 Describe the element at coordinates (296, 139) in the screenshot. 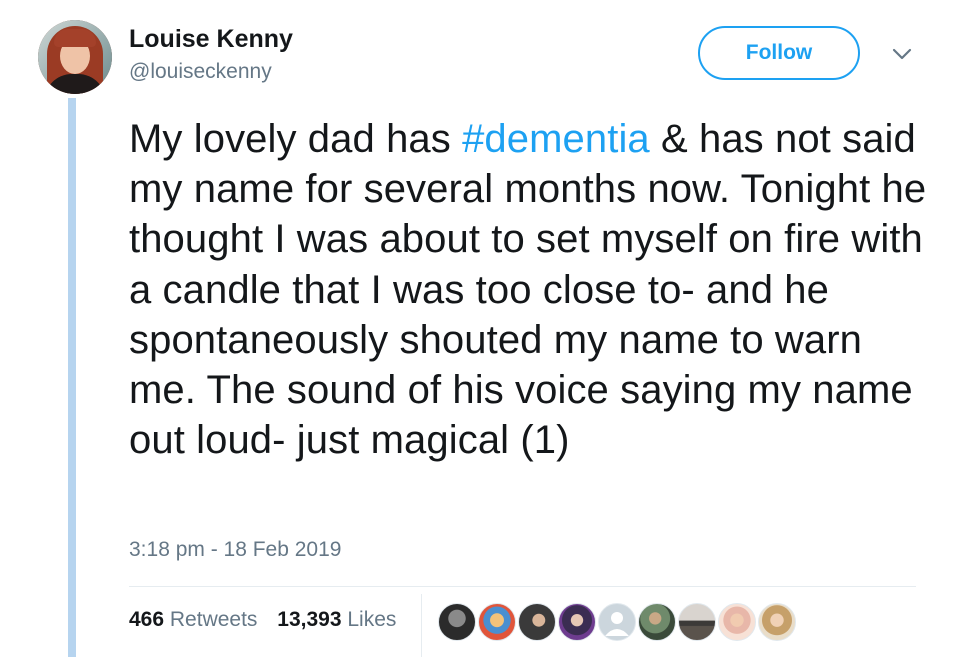

I see `tweet-text-part: My lovely dad has` at that location.